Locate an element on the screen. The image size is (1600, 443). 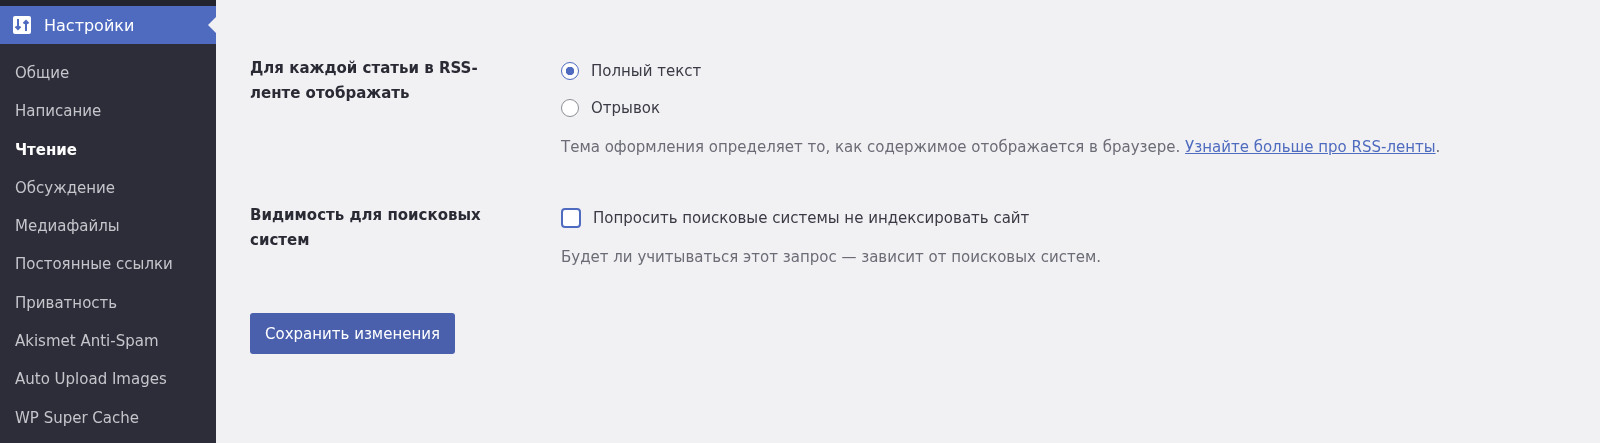
submenu-item: WP Super Cache is located at coordinates (108, 417).